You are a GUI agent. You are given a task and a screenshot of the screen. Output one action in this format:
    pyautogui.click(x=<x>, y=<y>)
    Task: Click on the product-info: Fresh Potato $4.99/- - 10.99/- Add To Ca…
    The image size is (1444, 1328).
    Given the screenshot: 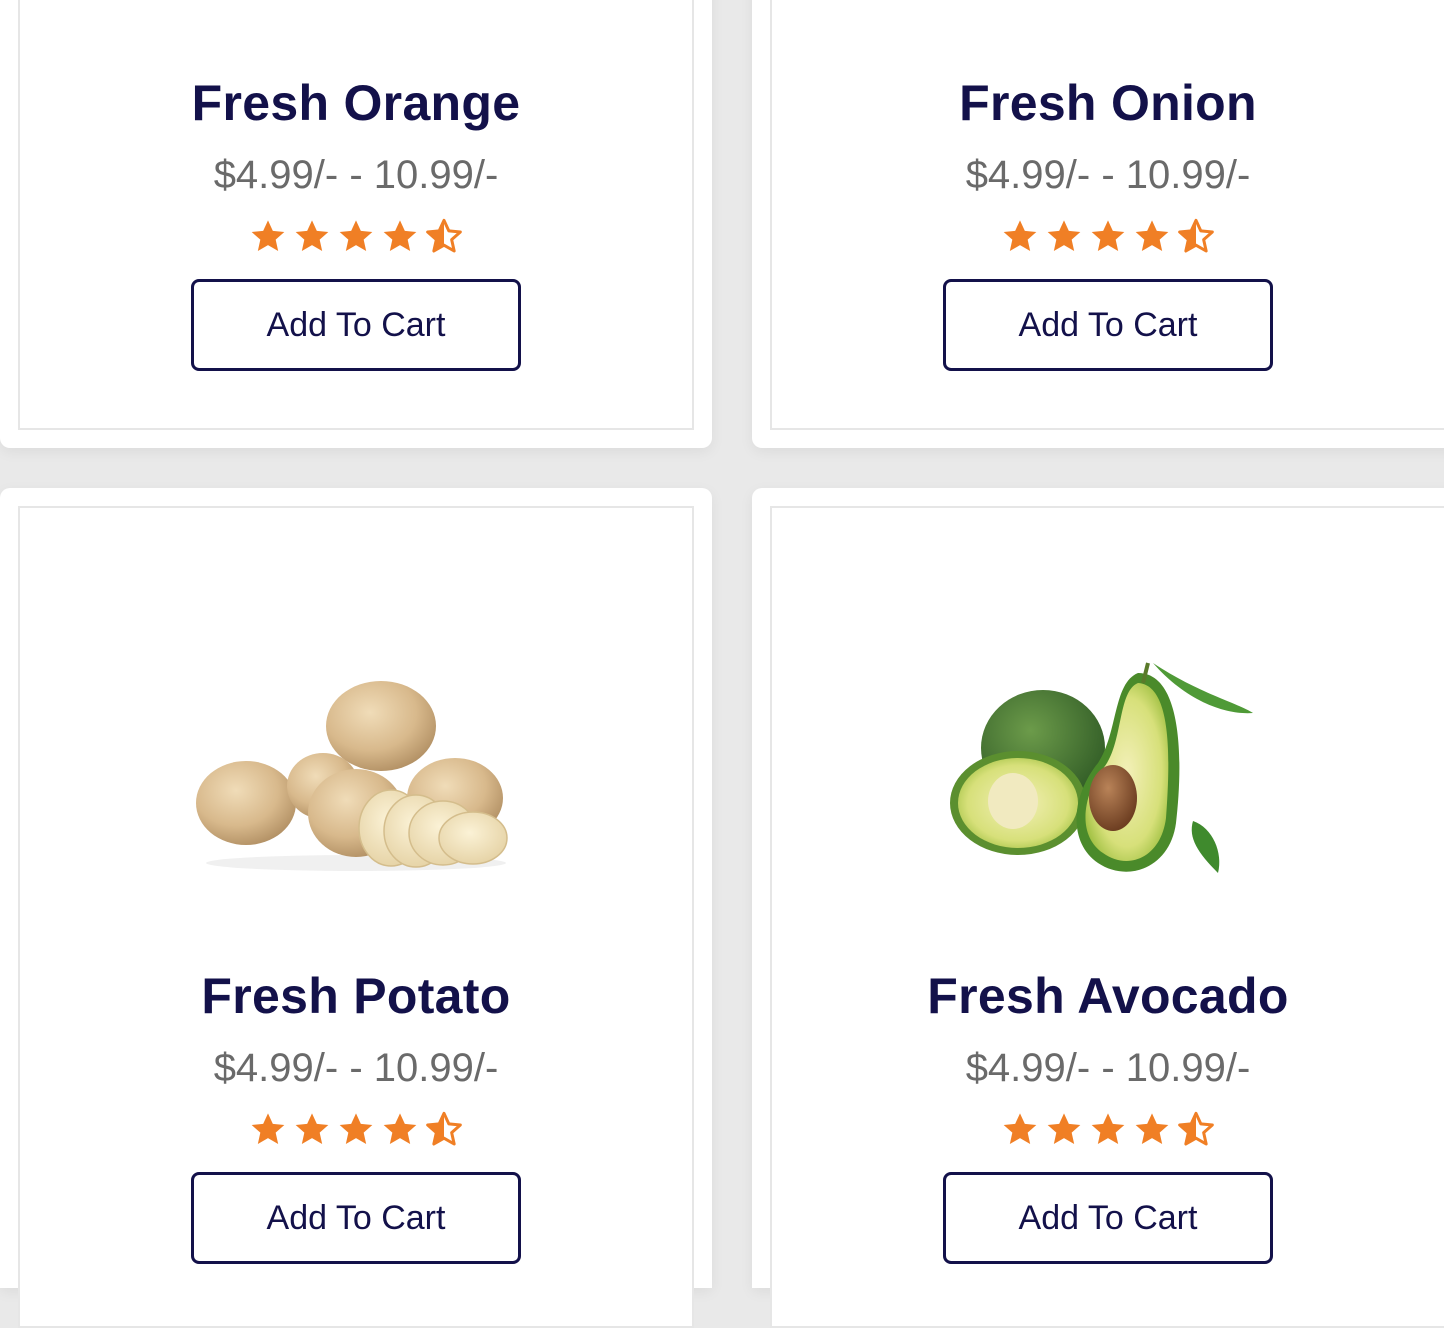 What is the action you would take?
    pyautogui.click(x=356, y=1115)
    